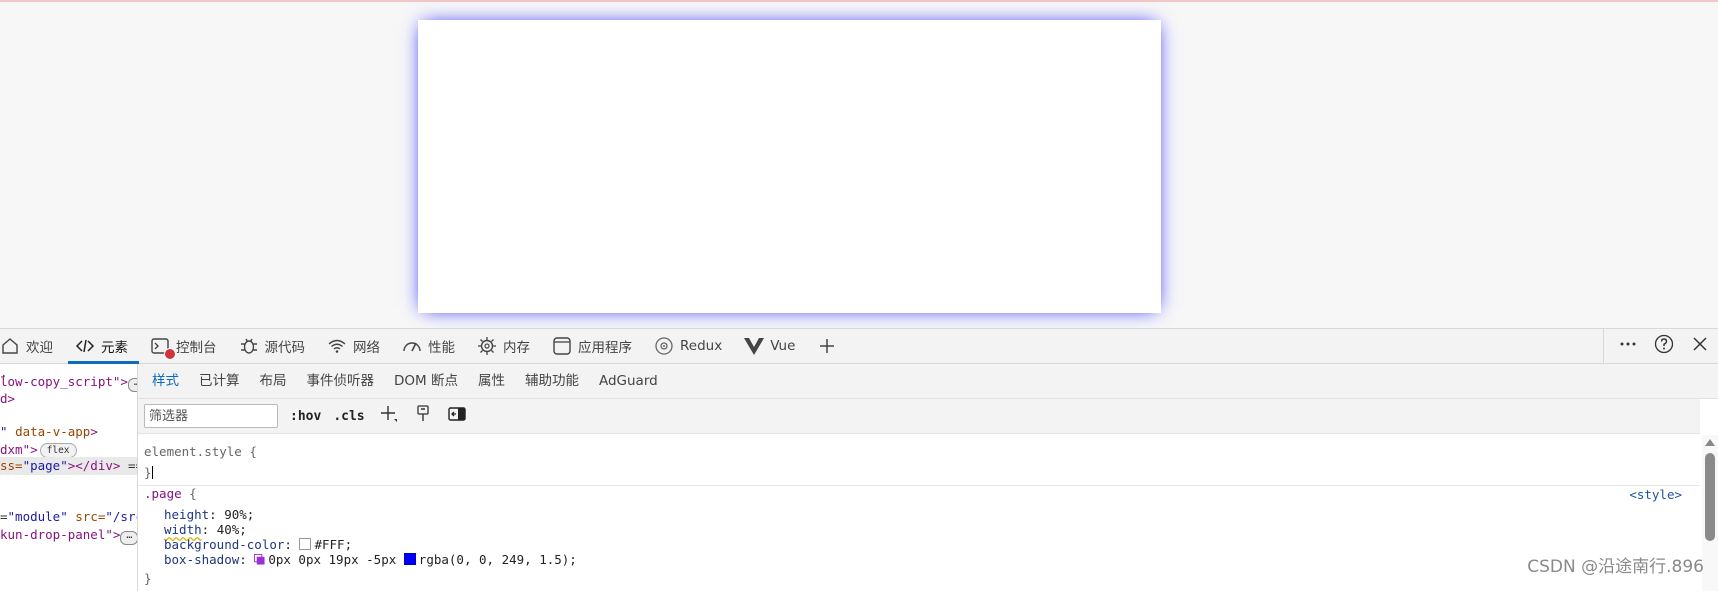  I want to click on tab-memory: 内存, so click(503, 346).